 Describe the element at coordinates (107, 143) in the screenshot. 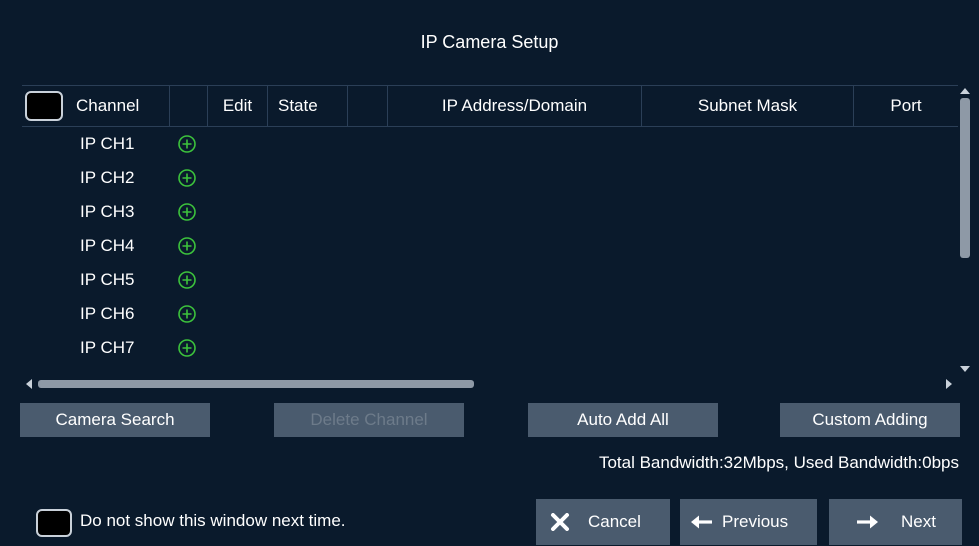

I see `row-channel-label: IP CH1` at that location.